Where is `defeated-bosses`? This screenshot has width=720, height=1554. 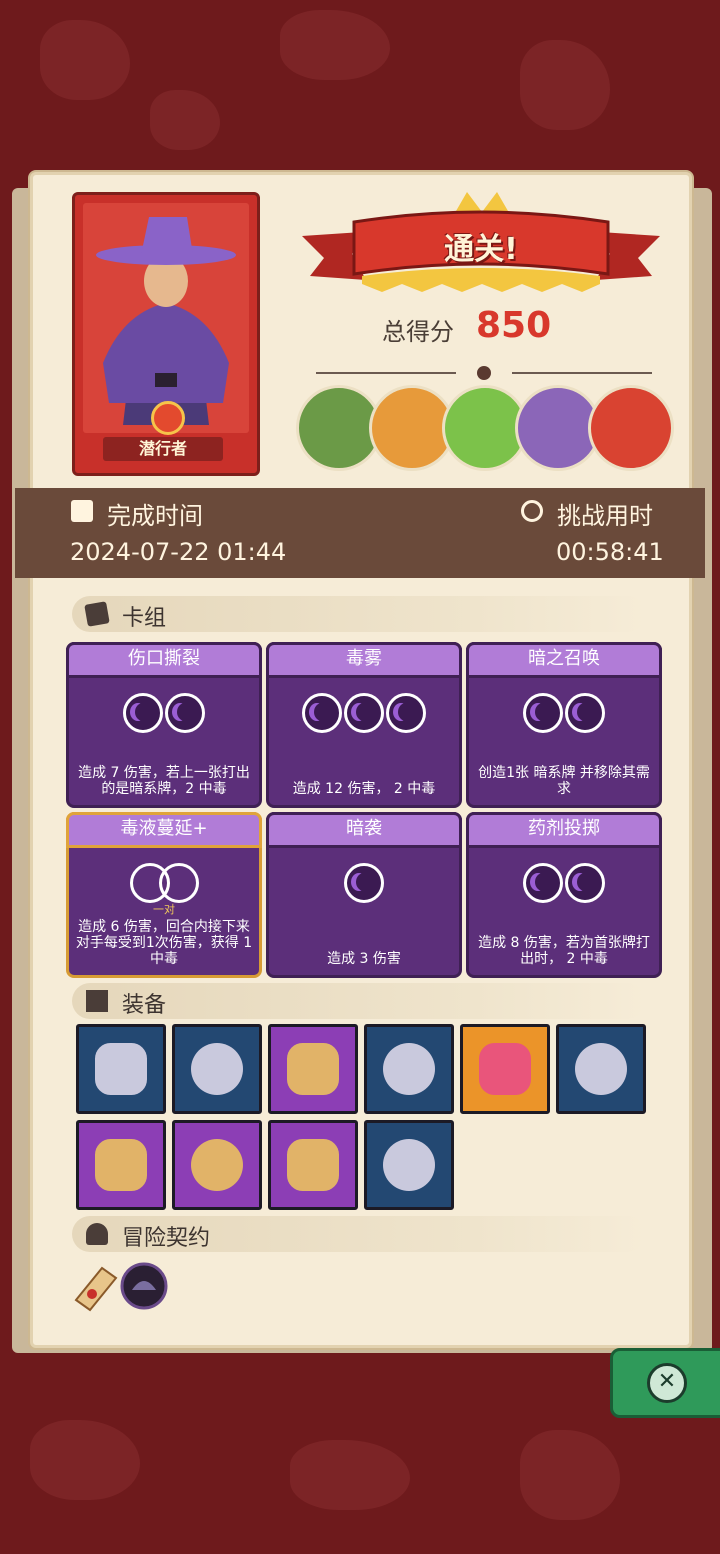 defeated-bosses is located at coordinates (485, 428).